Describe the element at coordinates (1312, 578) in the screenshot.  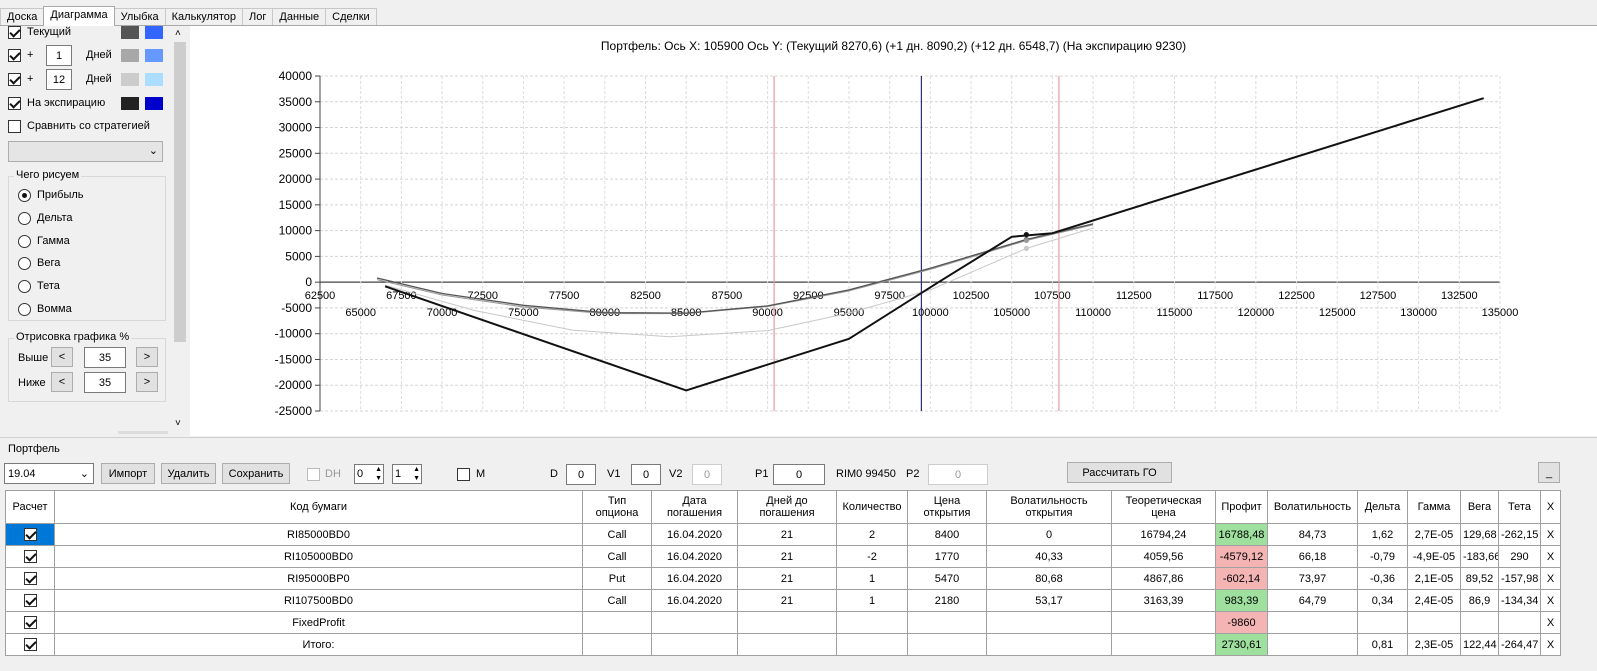
I see `cell-vol: 73,97` at that location.